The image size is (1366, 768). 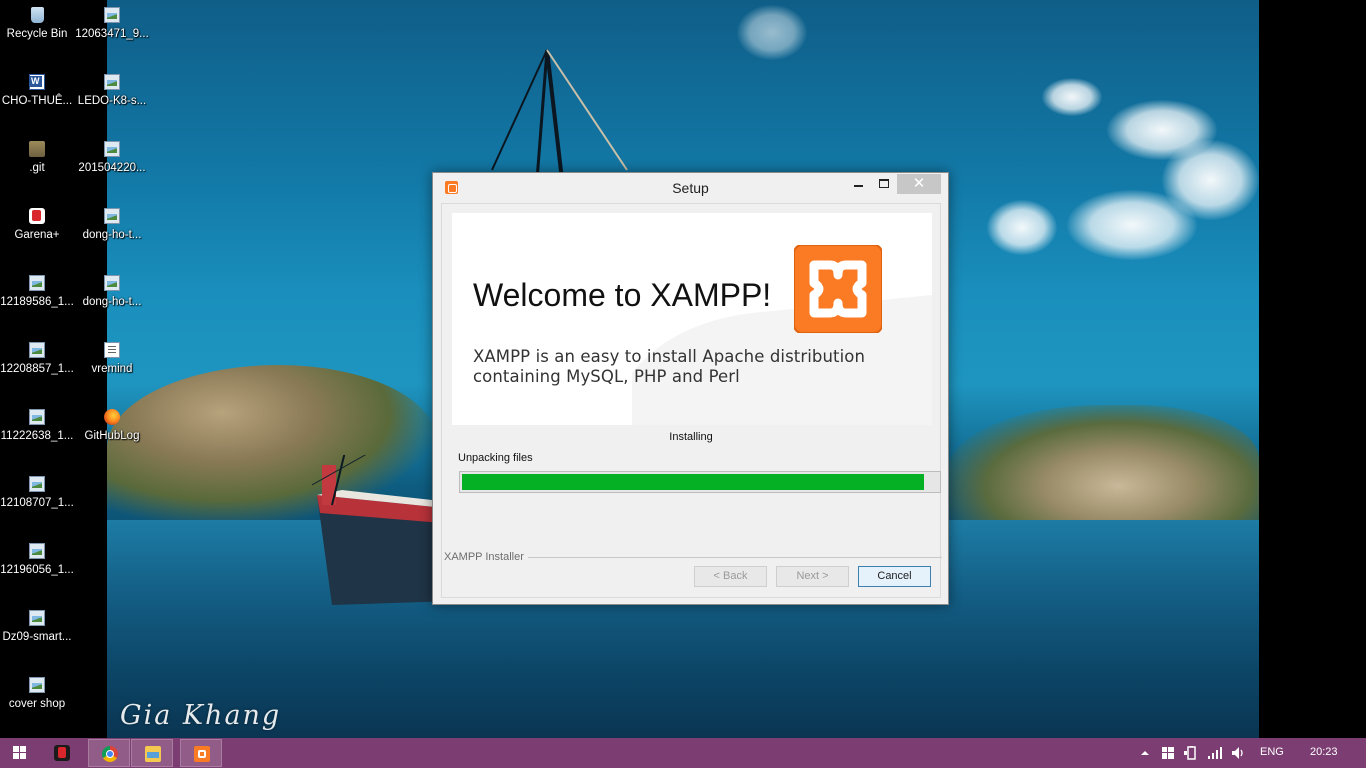 I want to click on minimize-icon, so click(x=858, y=186).